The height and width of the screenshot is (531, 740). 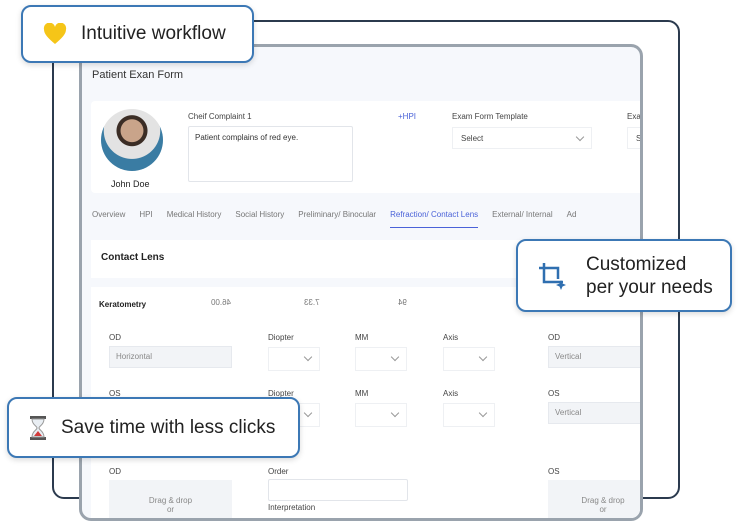 I want to click on exam-select: Se, so click(x=634, y=138).